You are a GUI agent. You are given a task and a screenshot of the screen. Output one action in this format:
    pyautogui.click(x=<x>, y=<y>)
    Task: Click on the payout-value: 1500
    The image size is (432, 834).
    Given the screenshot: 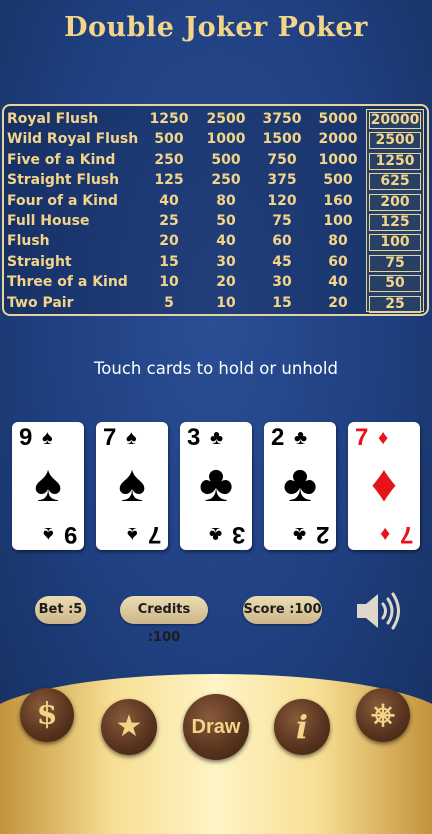 What is the action you would take?
    pyautogui.click(x=282, y=139)
    